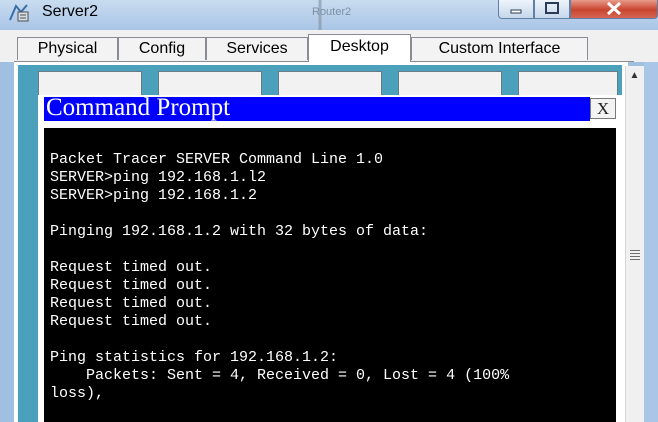  I want to click on close-window-button, so click(614, 9).